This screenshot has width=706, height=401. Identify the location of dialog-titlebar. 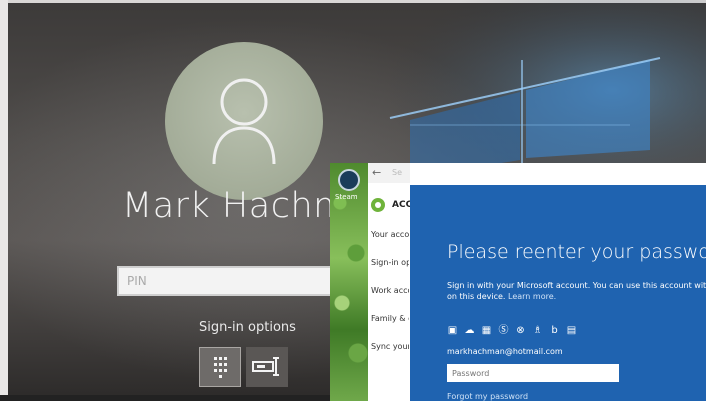
(558, 174).